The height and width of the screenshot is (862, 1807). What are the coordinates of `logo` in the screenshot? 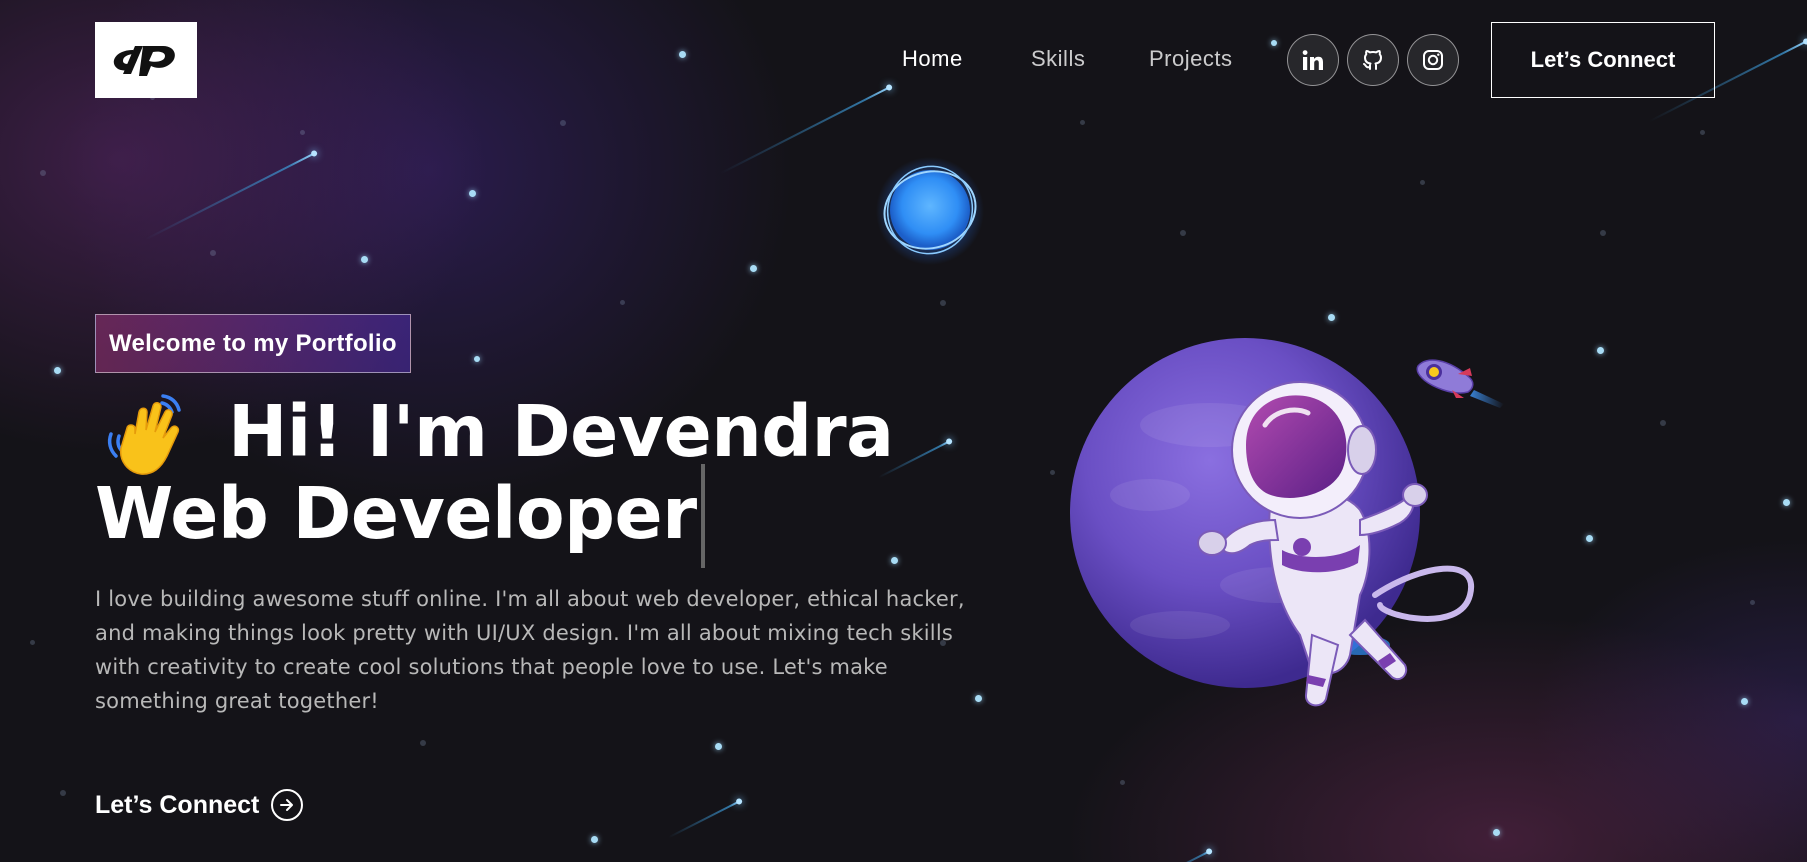 It's located at (146, 60).